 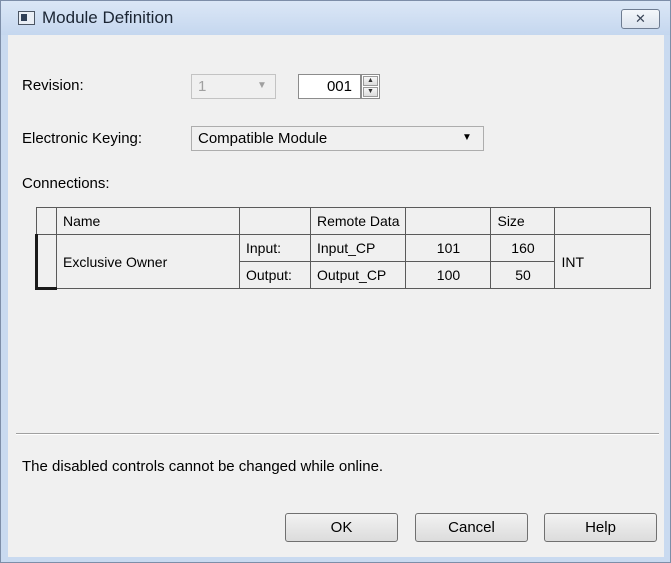 I want to click on revision-minor-spinner: ▲ ▼, so click(x=370, y=86).